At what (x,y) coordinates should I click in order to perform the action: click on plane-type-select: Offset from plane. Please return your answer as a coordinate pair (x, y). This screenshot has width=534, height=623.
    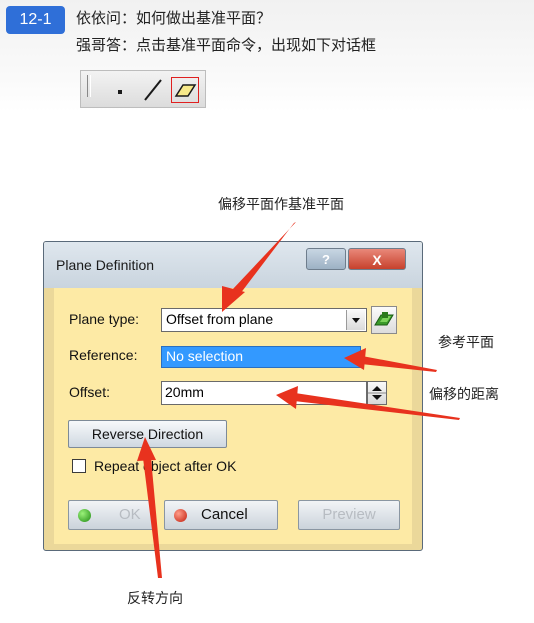
    Looking at the image, I should click on (264, 320).